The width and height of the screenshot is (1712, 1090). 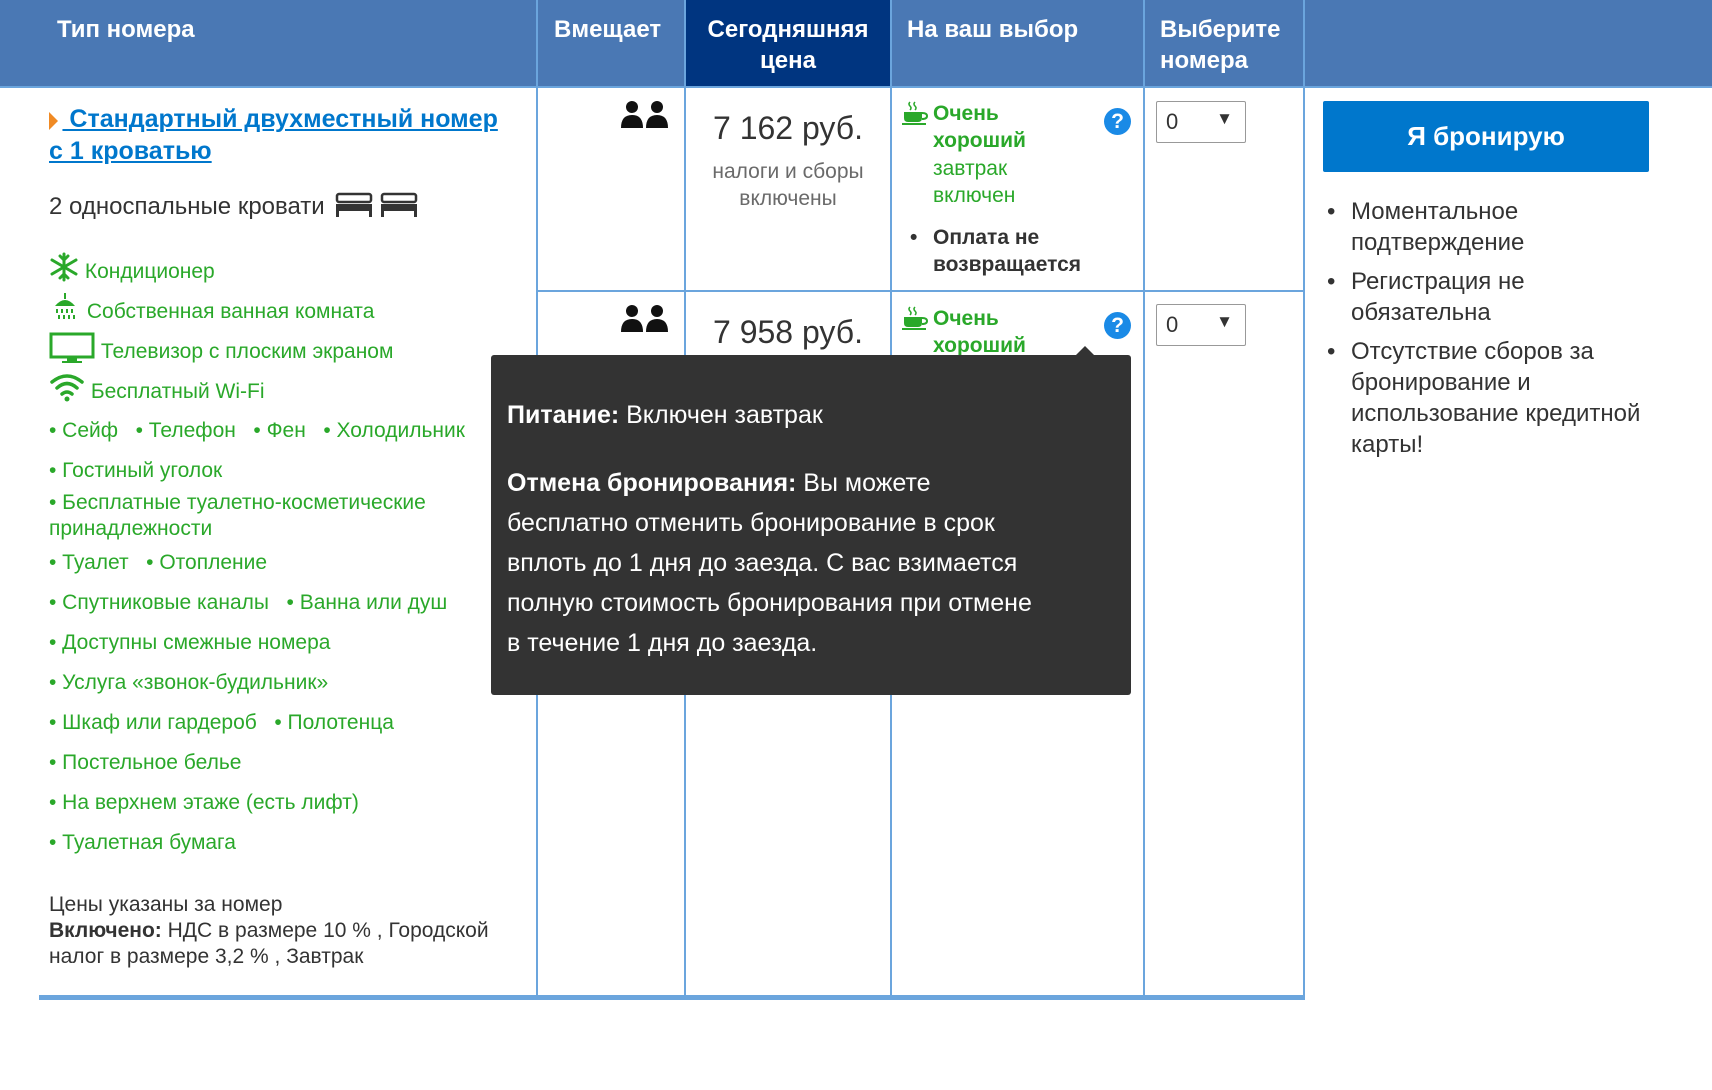 I want to click on offer-1-help-icon: ?, so click(x=1117, y=121).